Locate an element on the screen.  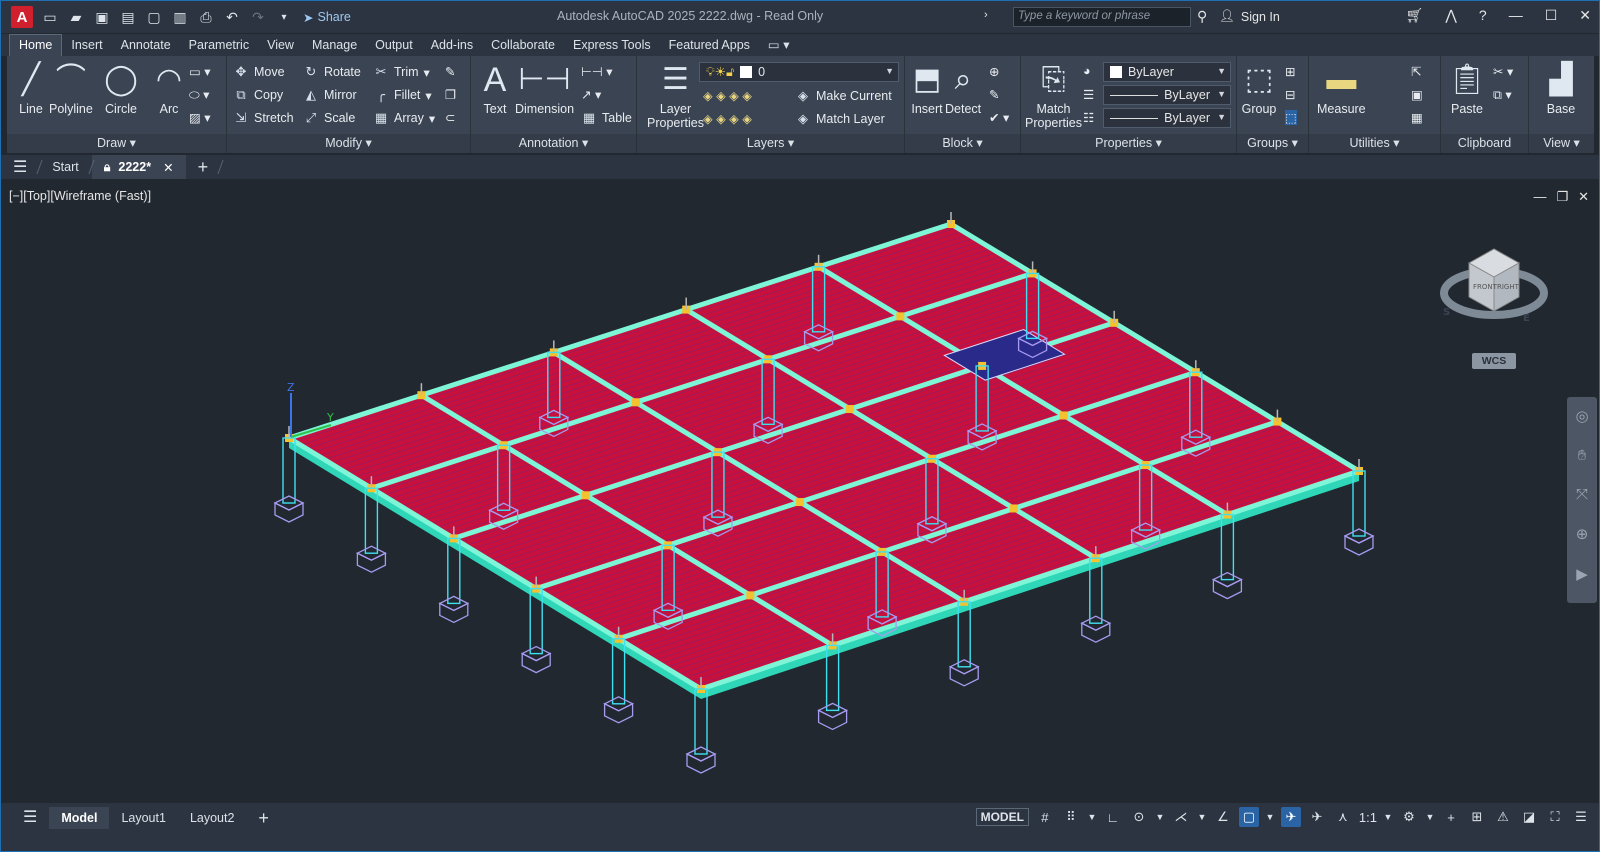
layout2-tab: Layout2 is located at coordinates (212, 818).